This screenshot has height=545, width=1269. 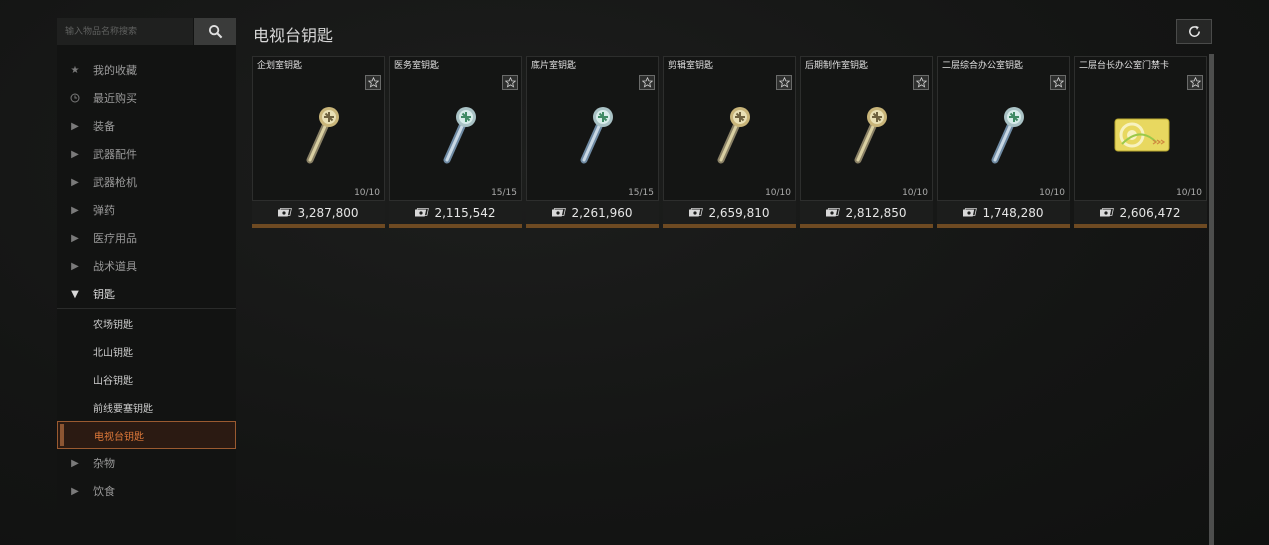 I want to click on nav-item-tactical: ▶ 战术道具, so click(x=146, y=266).